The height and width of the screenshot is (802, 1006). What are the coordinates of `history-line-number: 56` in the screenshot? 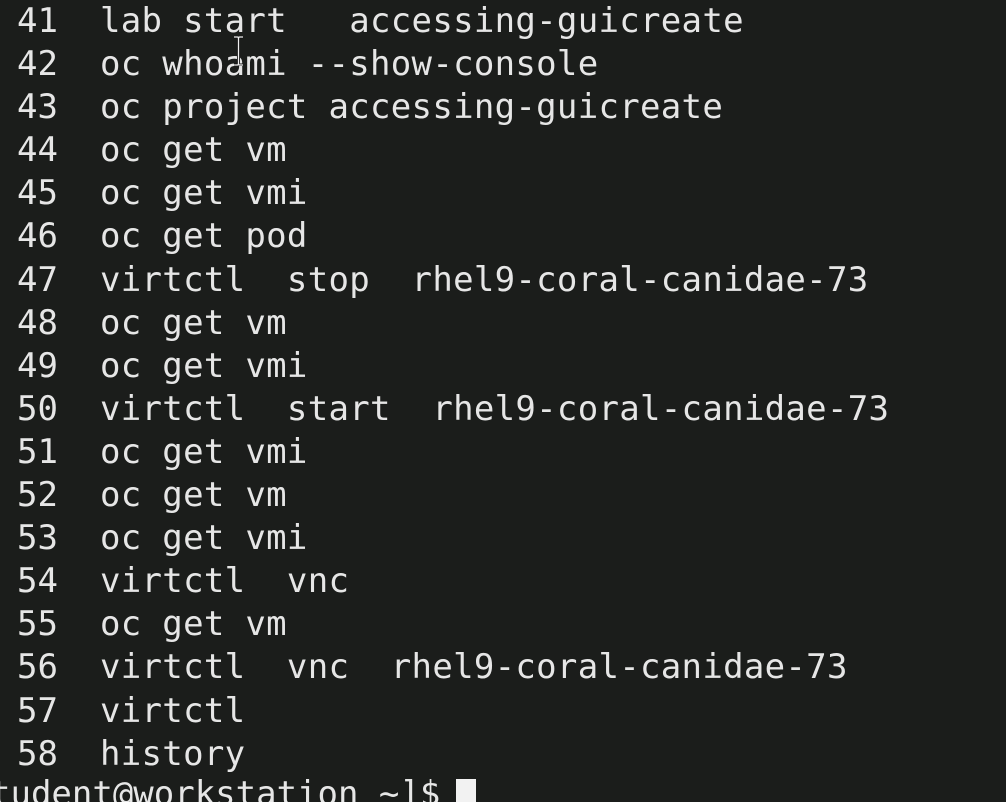 It's located at (37, 667).